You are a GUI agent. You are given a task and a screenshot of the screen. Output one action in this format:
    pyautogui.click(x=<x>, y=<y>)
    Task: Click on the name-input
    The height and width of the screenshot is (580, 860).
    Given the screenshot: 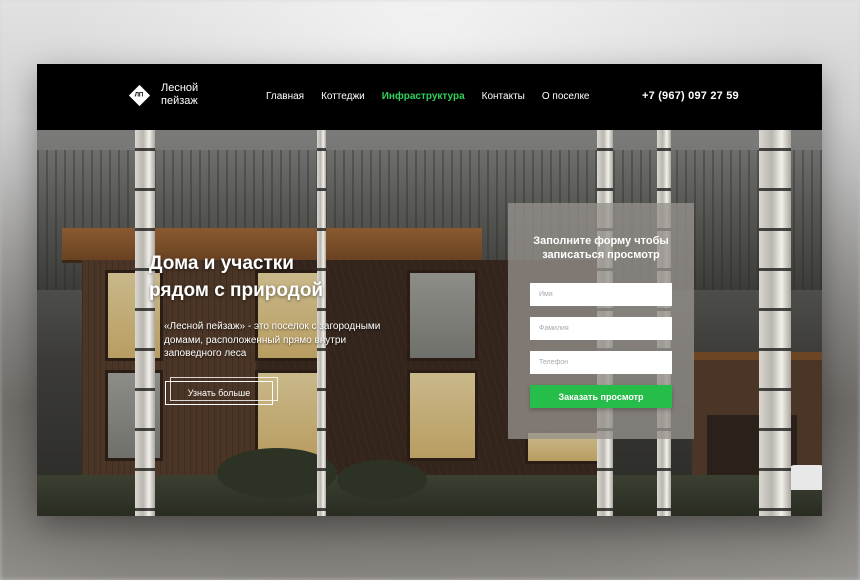 What is the action you would take?
    pyautogui.click(x=601, y=294)
    